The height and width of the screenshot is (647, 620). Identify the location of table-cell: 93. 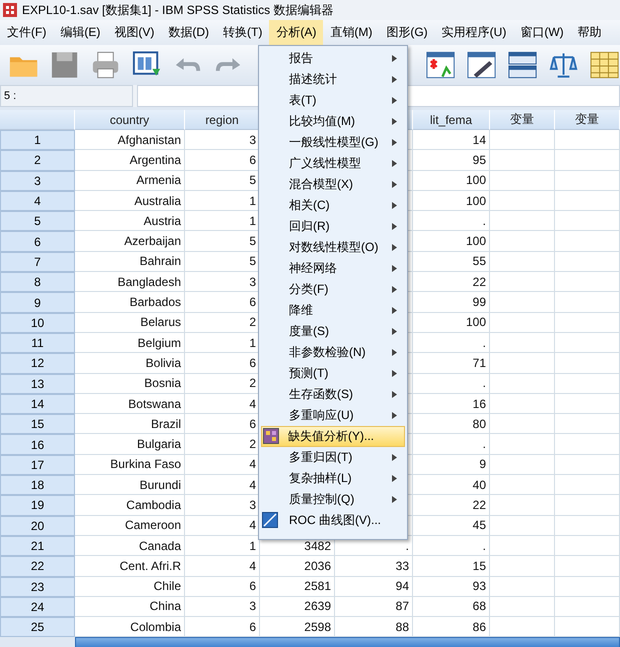
(451, 586).